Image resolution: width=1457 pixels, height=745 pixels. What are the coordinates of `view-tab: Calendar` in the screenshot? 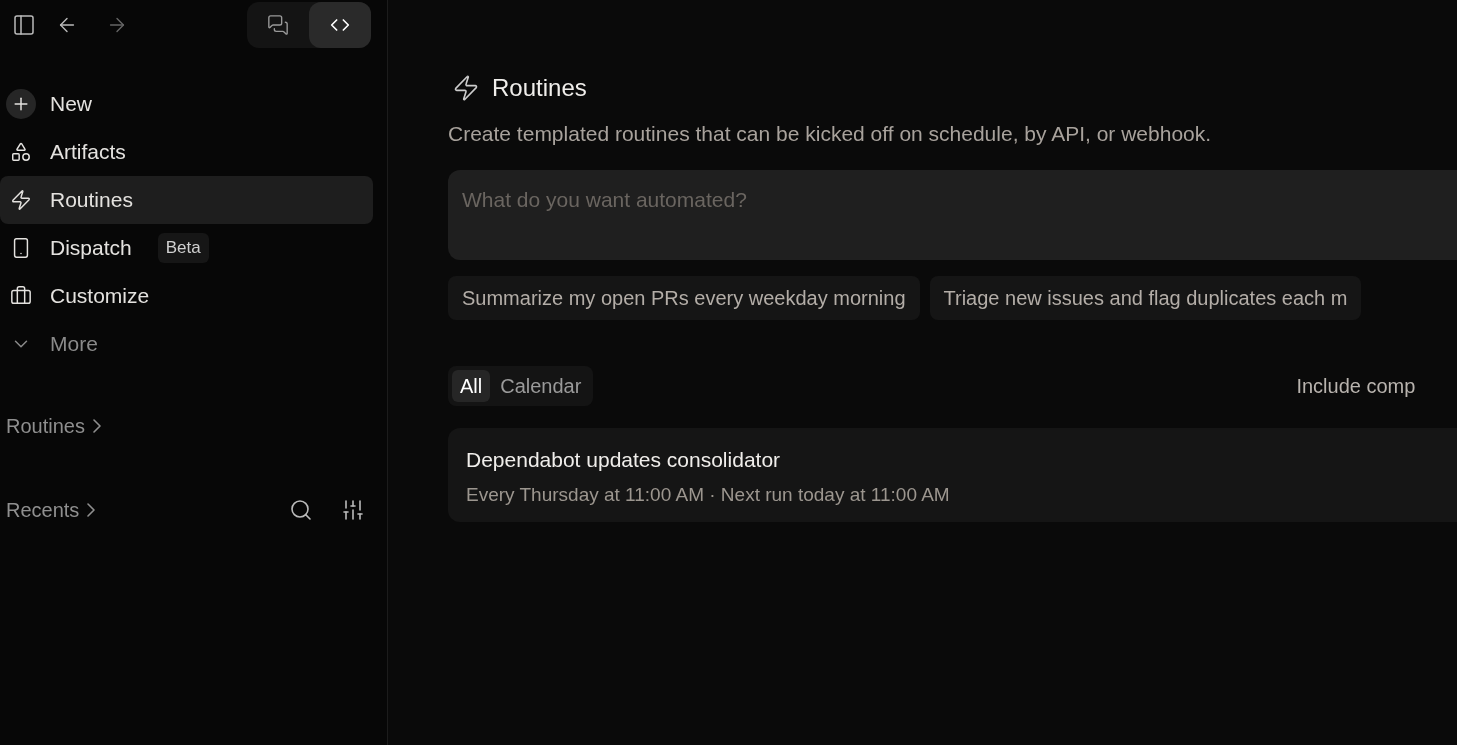 It's located at (541, 385).